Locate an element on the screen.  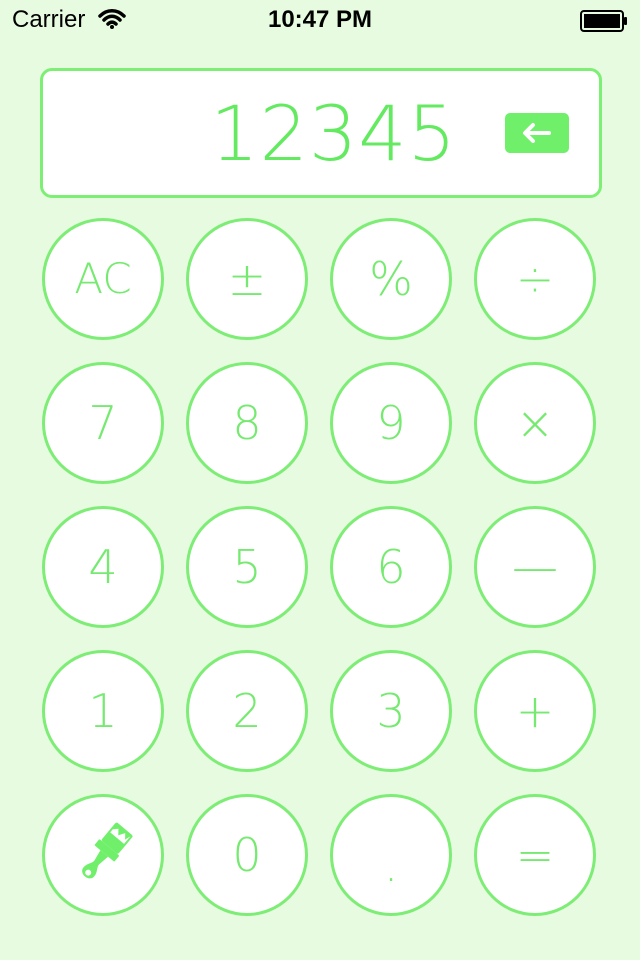
percent-button: % is located at coordinates (391, 279).